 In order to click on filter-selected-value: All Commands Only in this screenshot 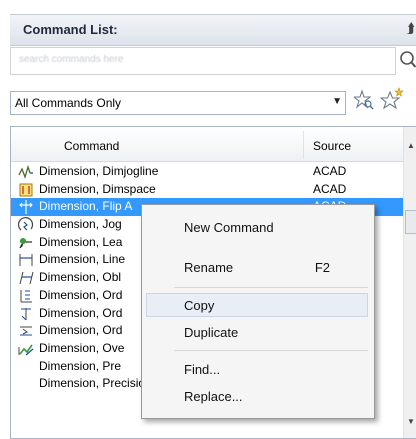, I will do `click(68, 103)`.